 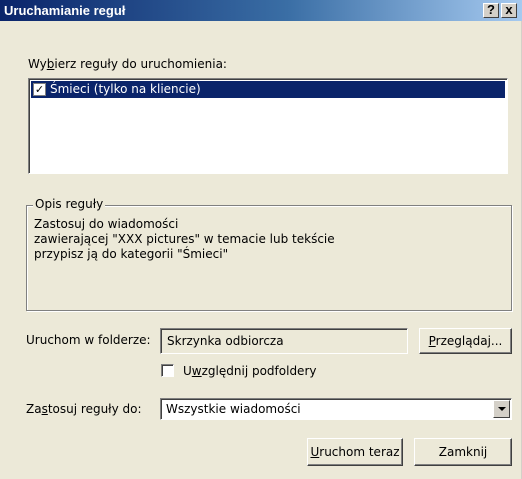 What do you see at coordinates (261, 10) in the screenshot?
I see `title-bar: Uruchamianie reguł ? x` at bounding box center [261, 10].